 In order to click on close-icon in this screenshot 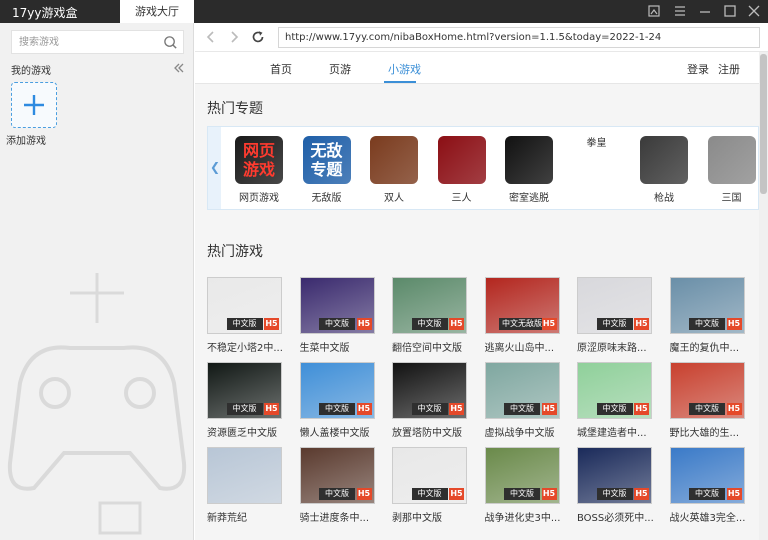, I will do `click(754, 11)`.